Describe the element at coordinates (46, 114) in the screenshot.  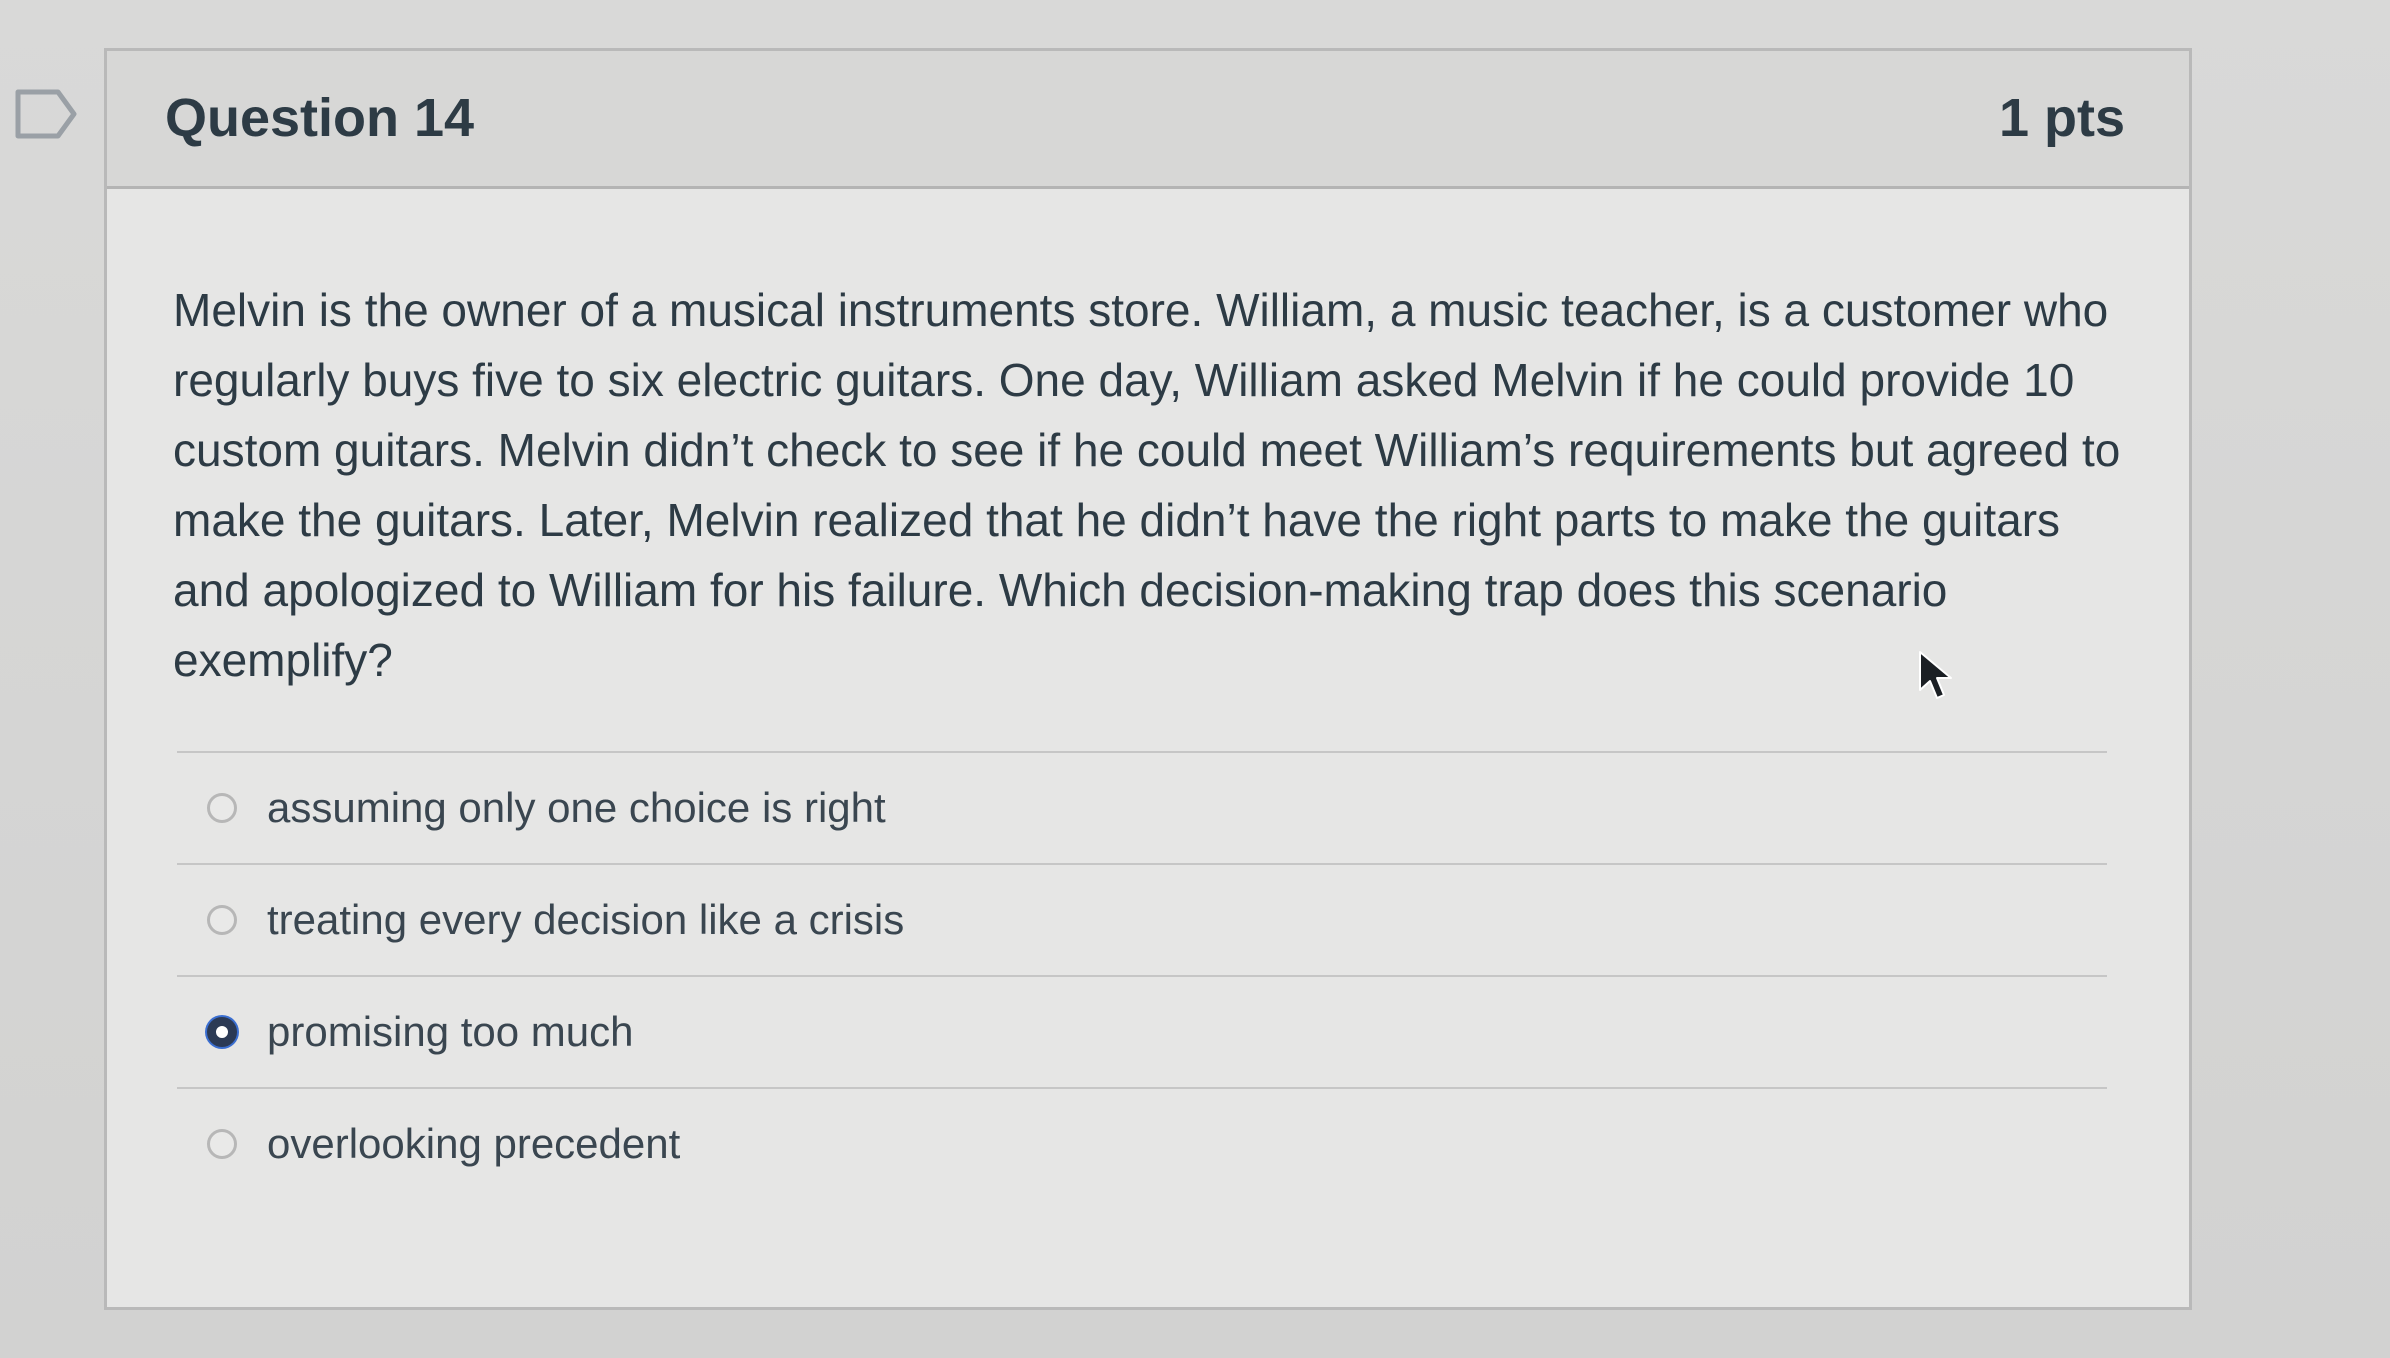
I see `bookmark-flag-icon` at that location.